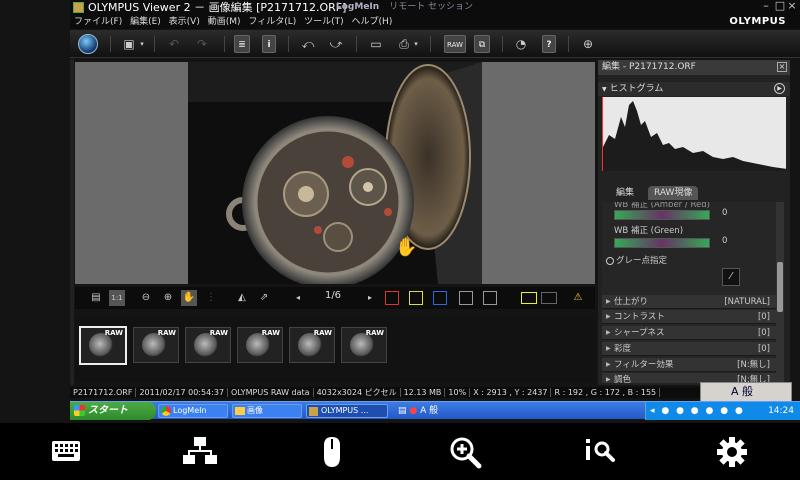  Describe the element at coordinates (218, 333) in the screenshot. I see `raw-badge: RAW` at that location.